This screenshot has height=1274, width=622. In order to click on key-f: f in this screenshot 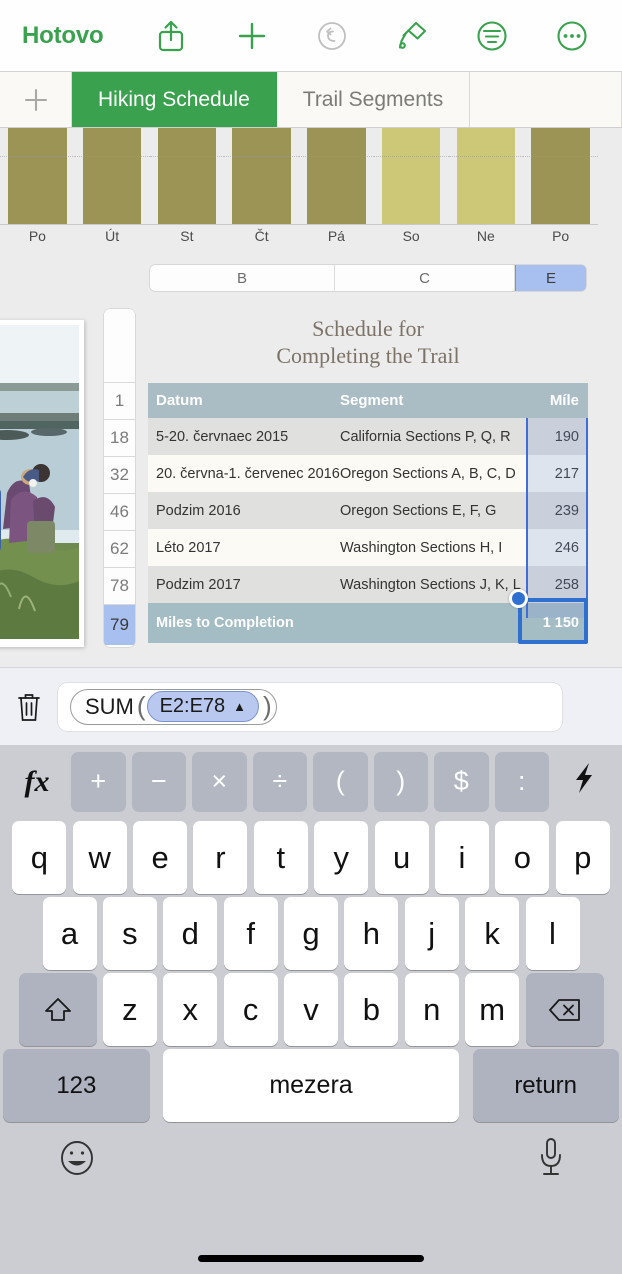, I will do `click(250, 933)`.